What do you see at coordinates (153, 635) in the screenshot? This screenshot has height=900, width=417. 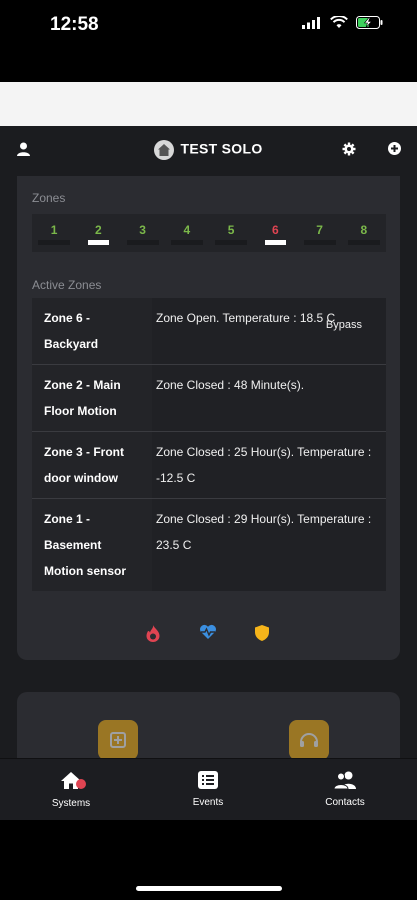 I see `fire-icon` at bounding box center [153, 635].